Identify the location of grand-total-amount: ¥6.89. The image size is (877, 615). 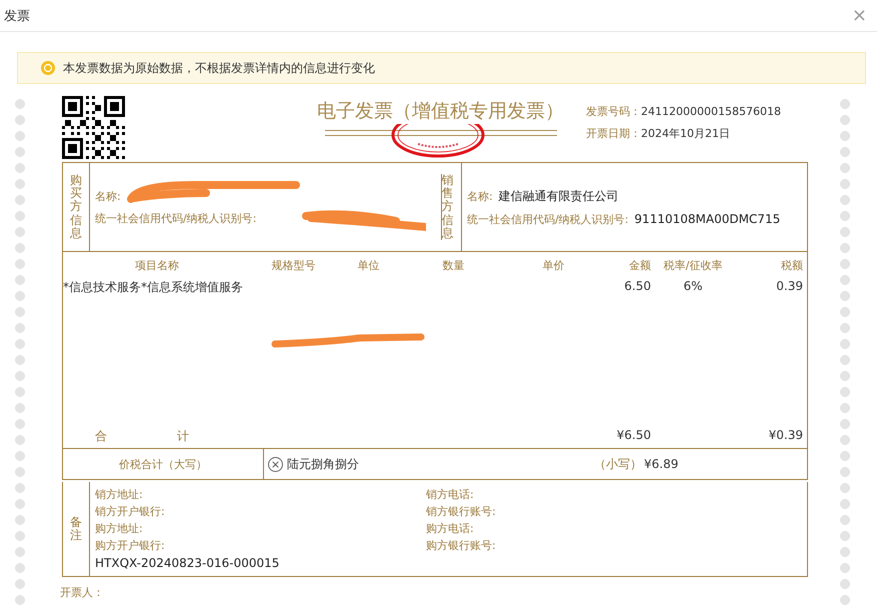
(661, 464).